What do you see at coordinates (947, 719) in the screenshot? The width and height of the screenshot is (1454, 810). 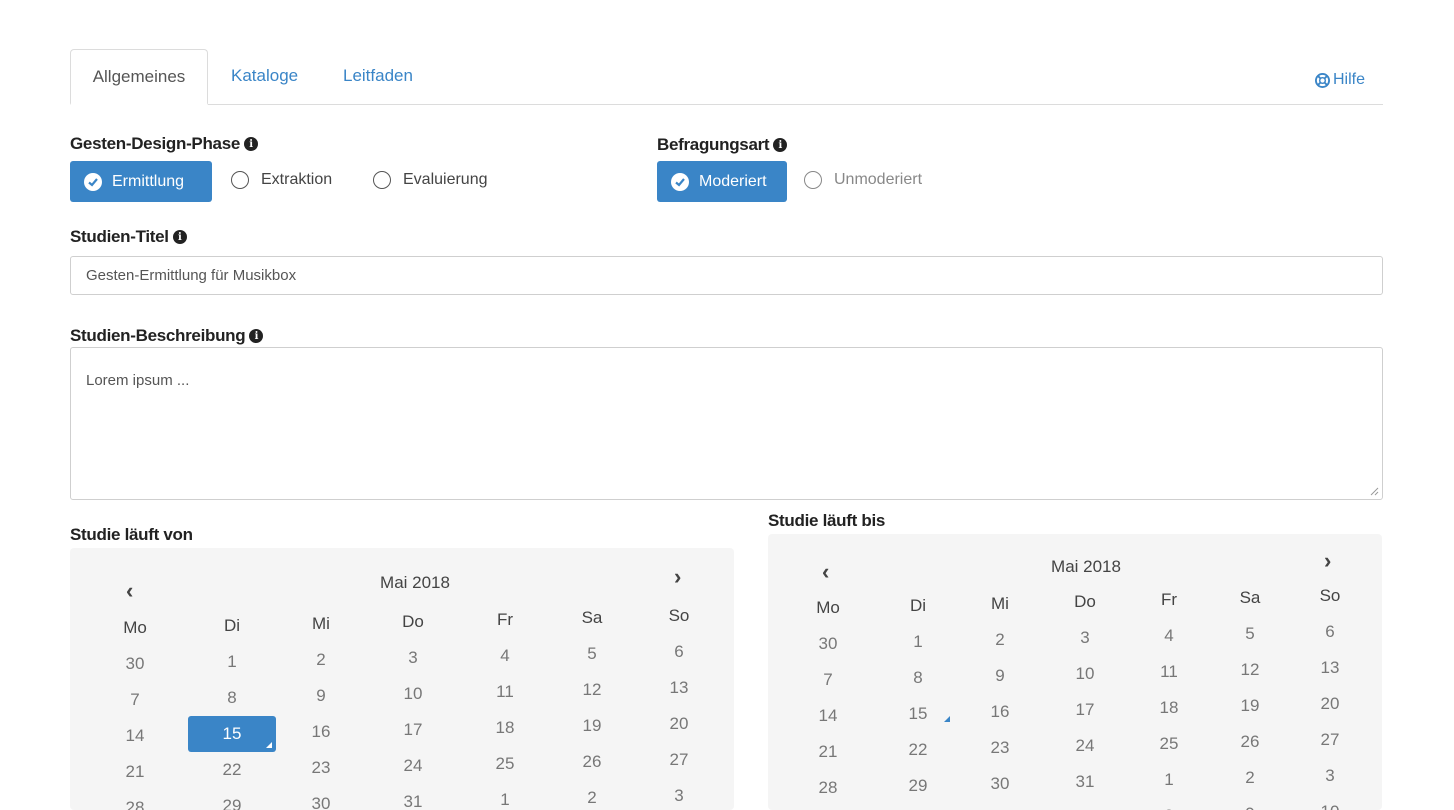 I see `today-marker-icon` at bounding box center [947, 719].